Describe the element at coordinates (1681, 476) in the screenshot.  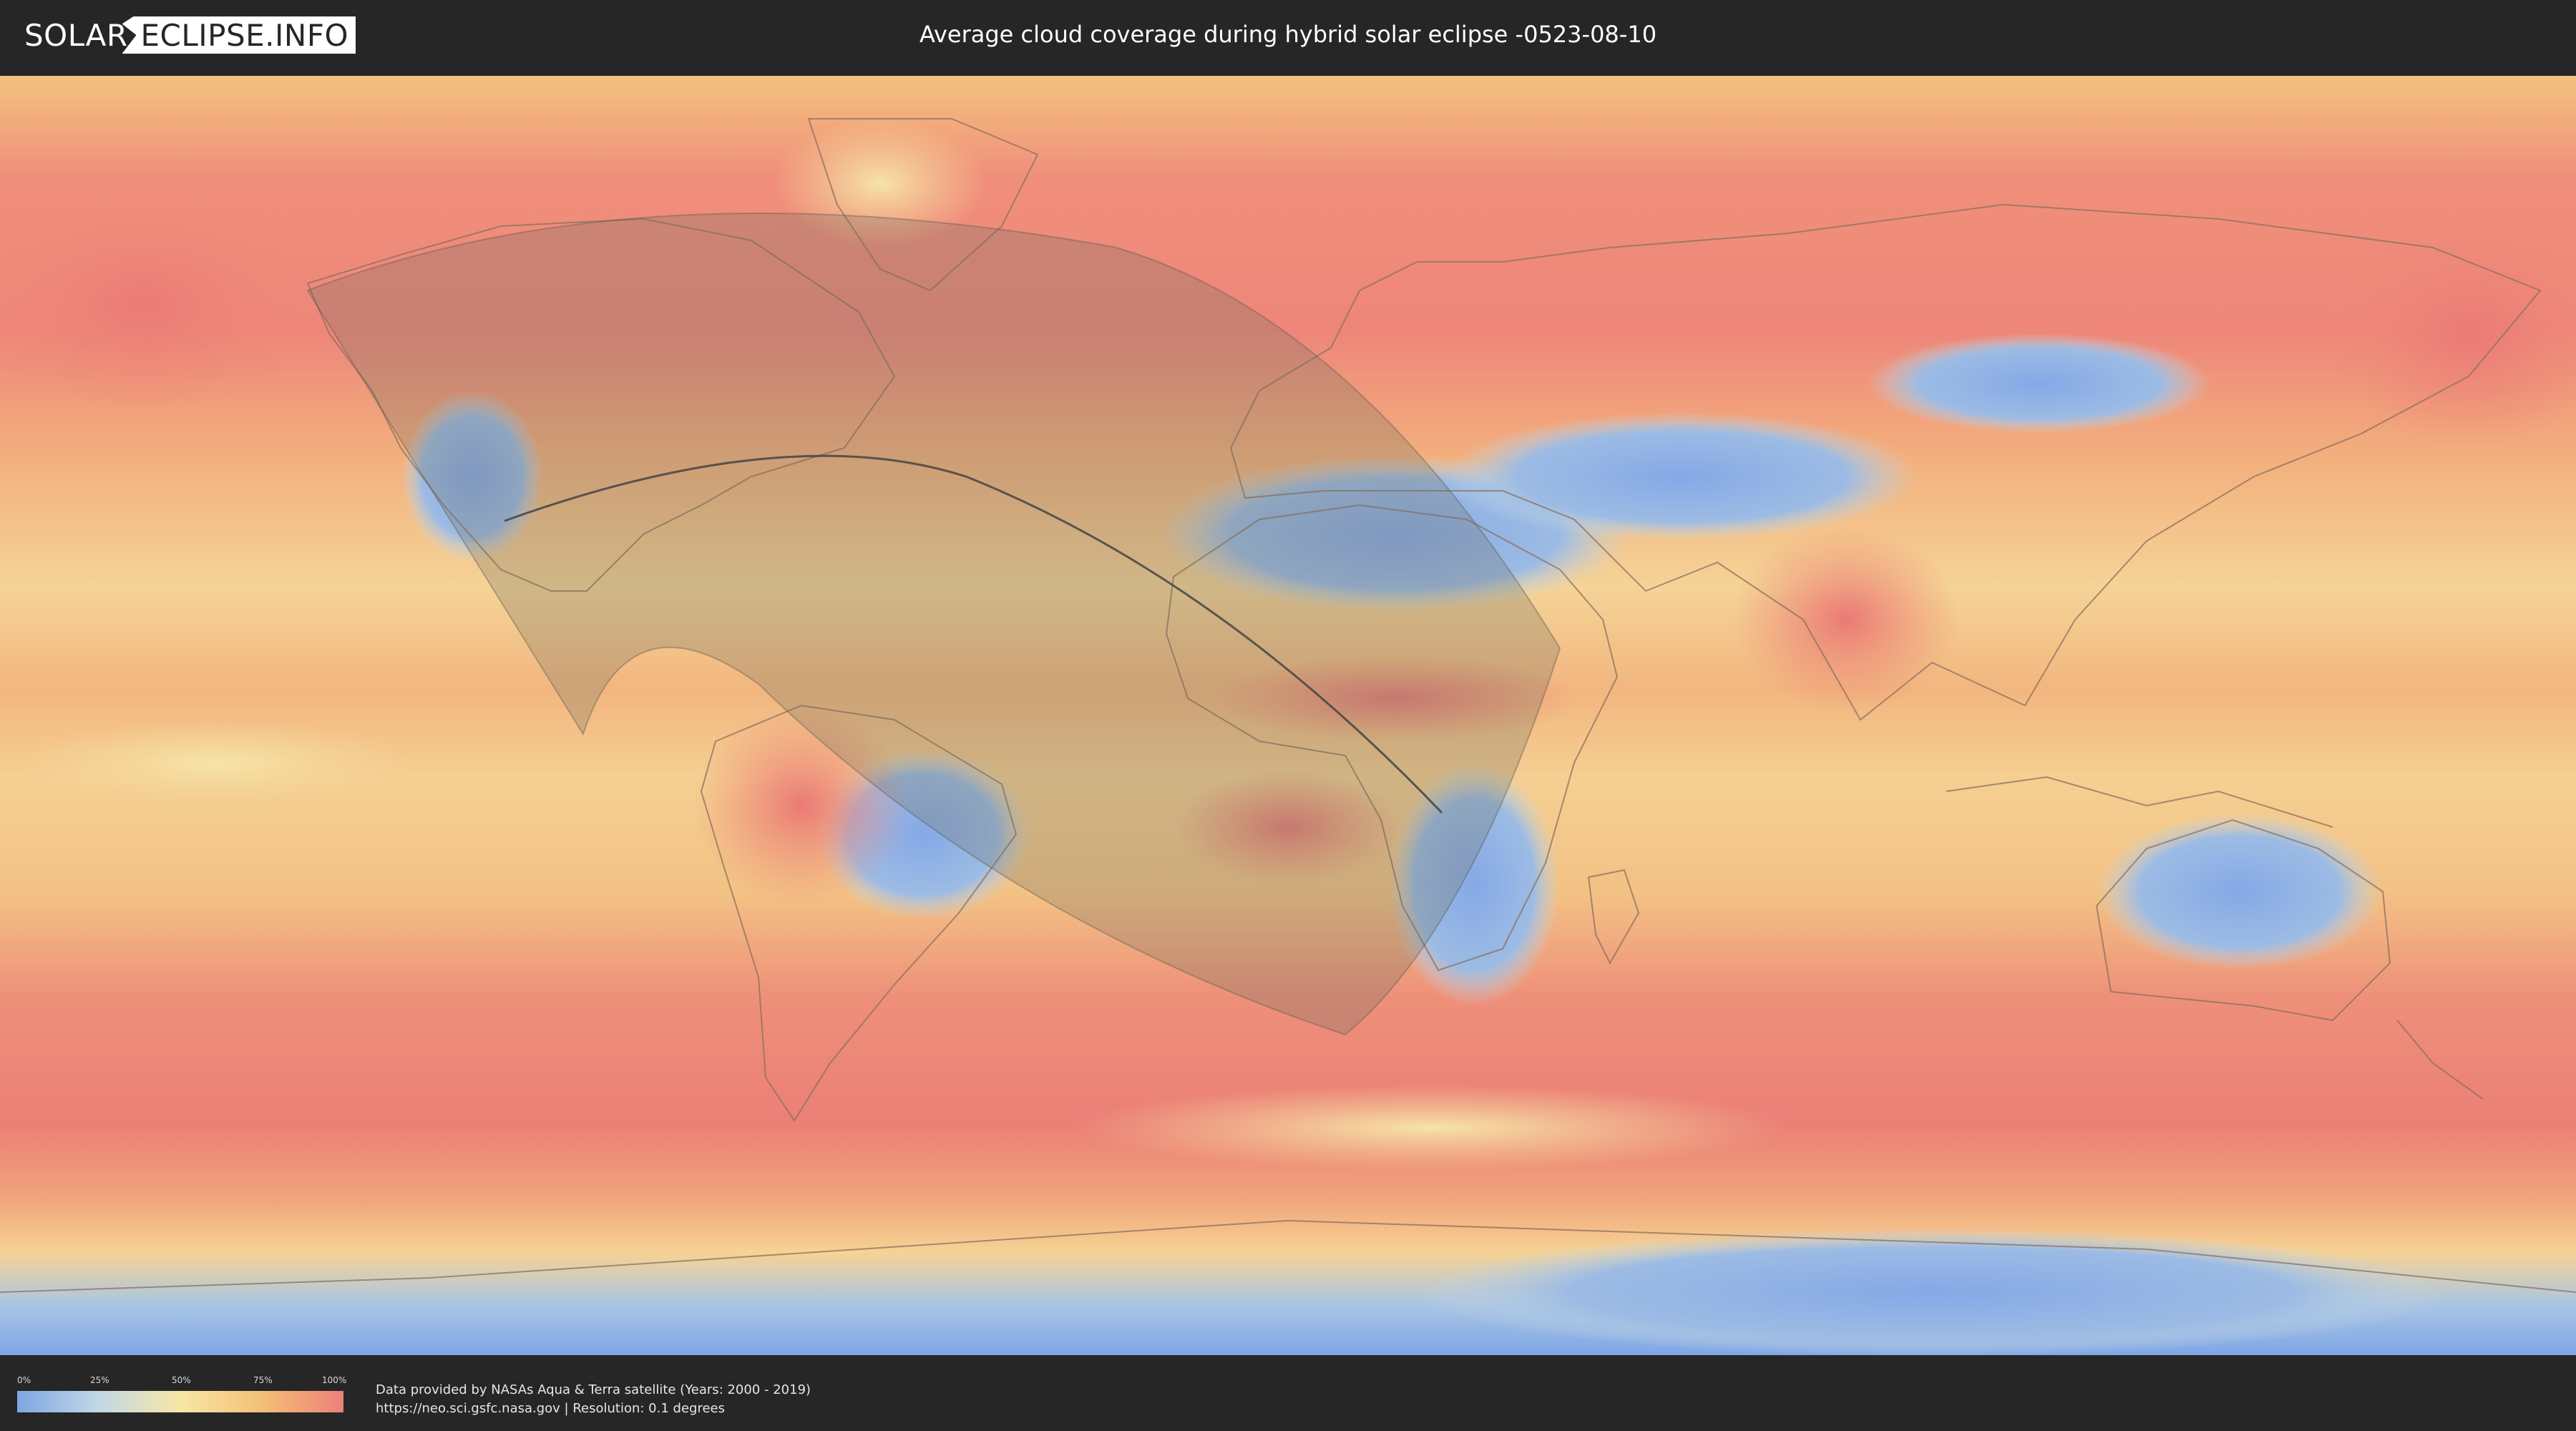
I see `middle-east-clear-region` at that location.